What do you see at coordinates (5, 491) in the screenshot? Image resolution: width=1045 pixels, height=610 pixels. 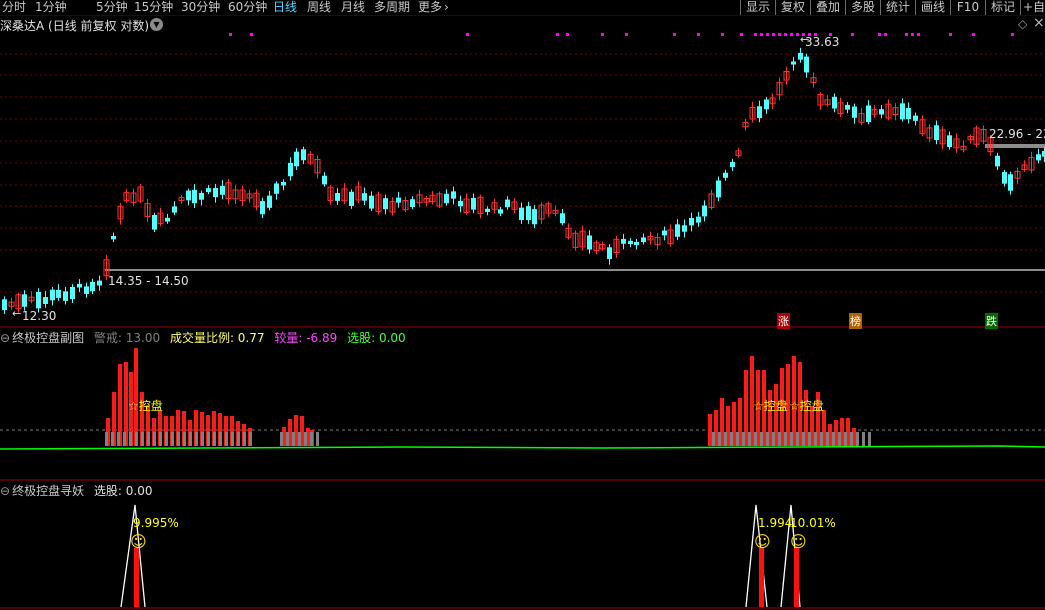 I see `panel2-toggle-icon: ⊖` at bounding box center [5, 491].